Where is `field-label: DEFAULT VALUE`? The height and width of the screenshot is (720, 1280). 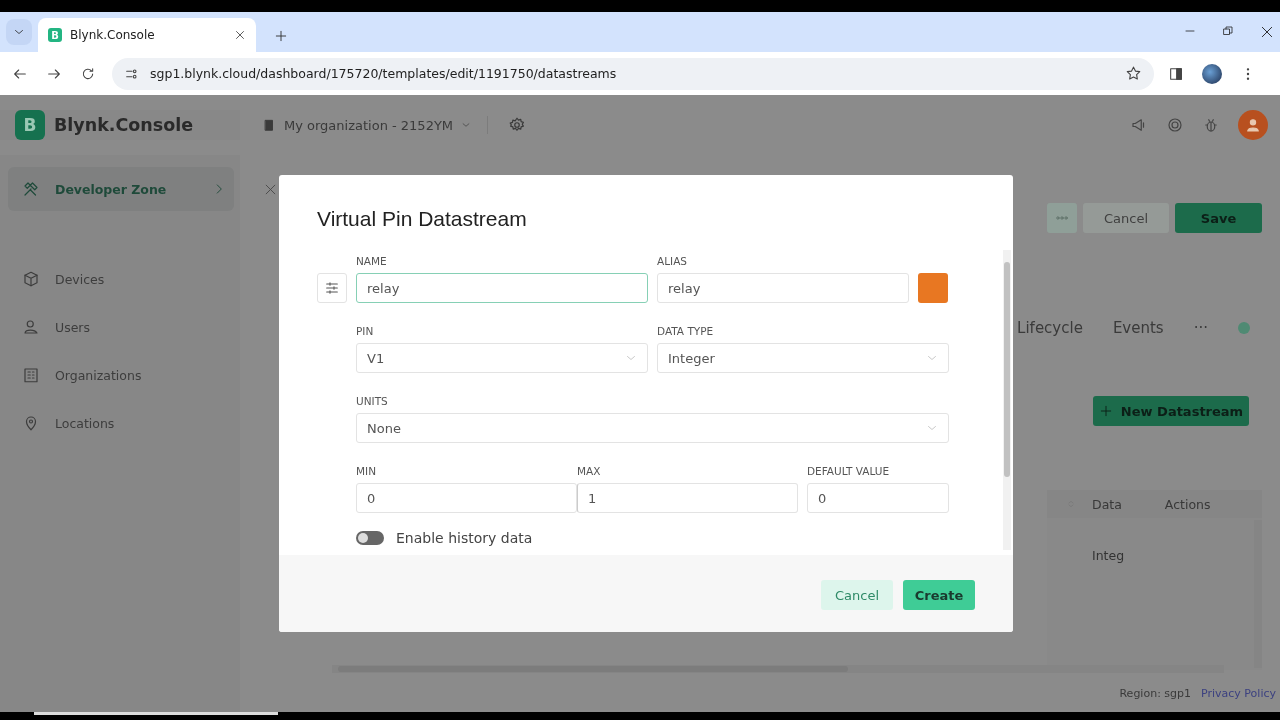
field-label: DEFAULT VALUE is located at coordinates (849, 471).